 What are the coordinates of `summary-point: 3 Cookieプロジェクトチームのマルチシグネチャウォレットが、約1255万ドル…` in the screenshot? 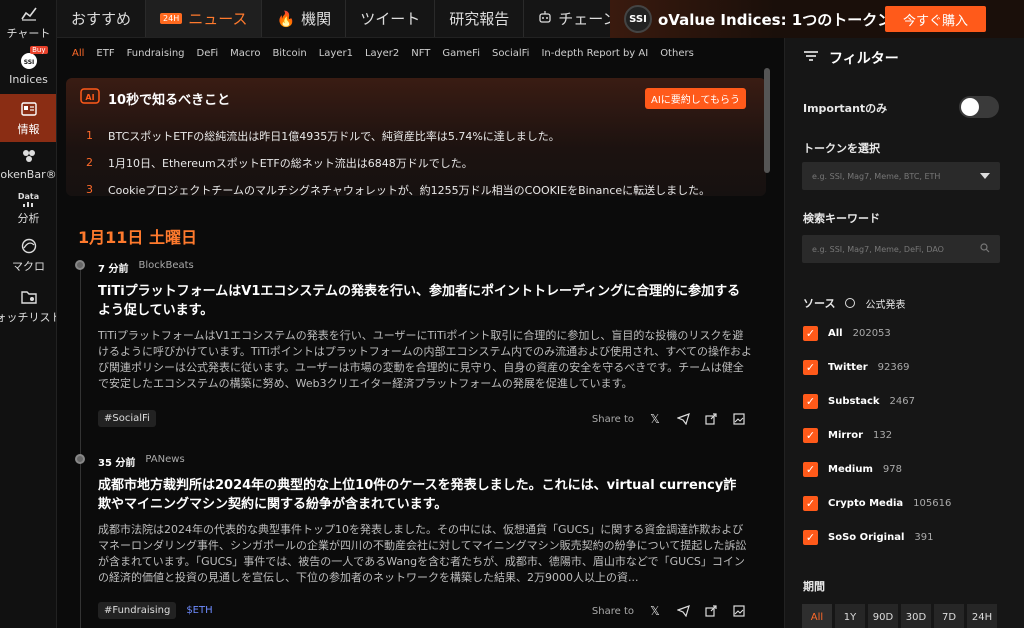 It's located at (398, 189).